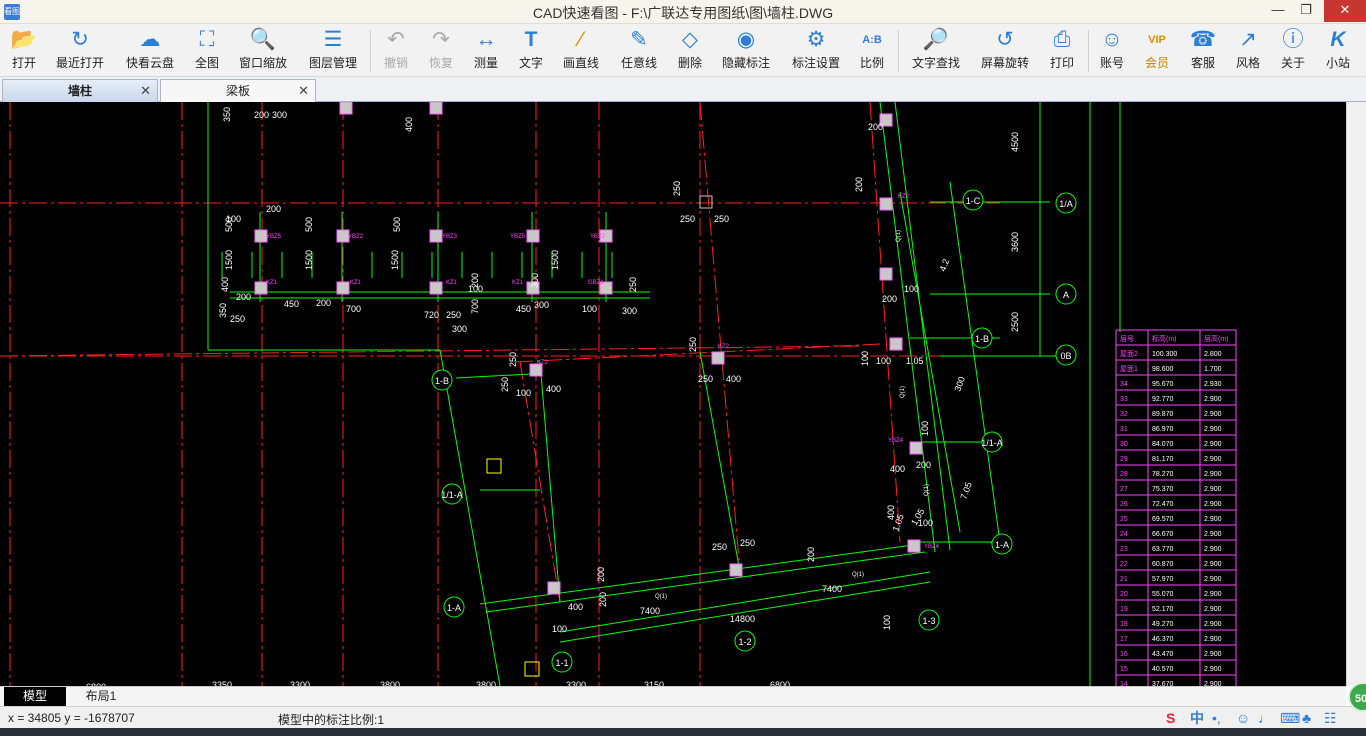  I want to click on undo-button: ↶ 撤销, so click(396, 50).